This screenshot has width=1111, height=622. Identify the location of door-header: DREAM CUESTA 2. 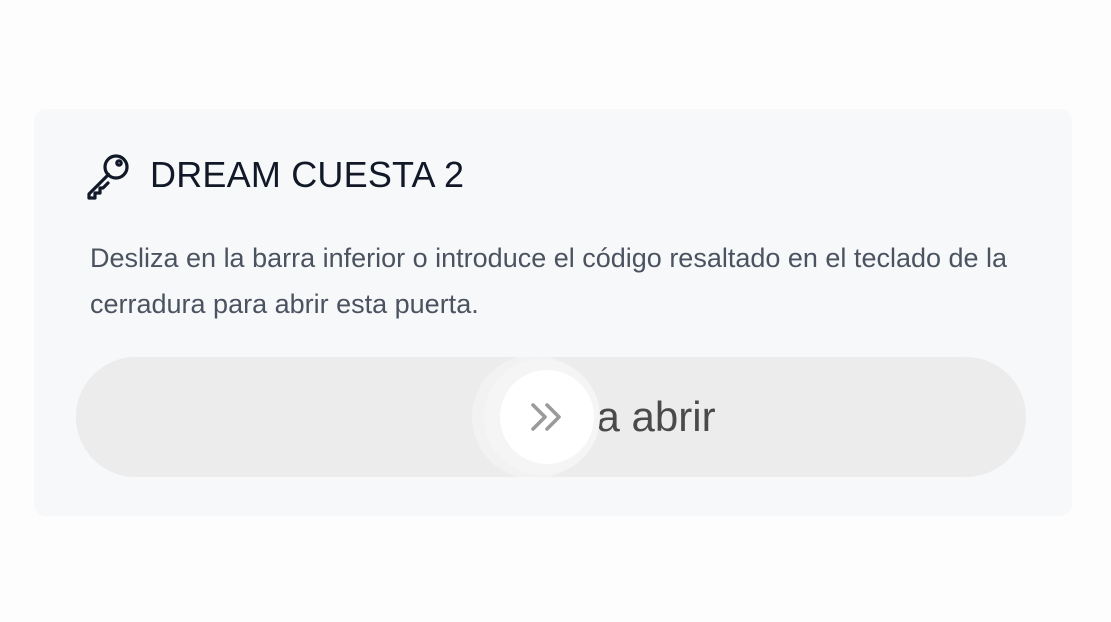
(274, 175).